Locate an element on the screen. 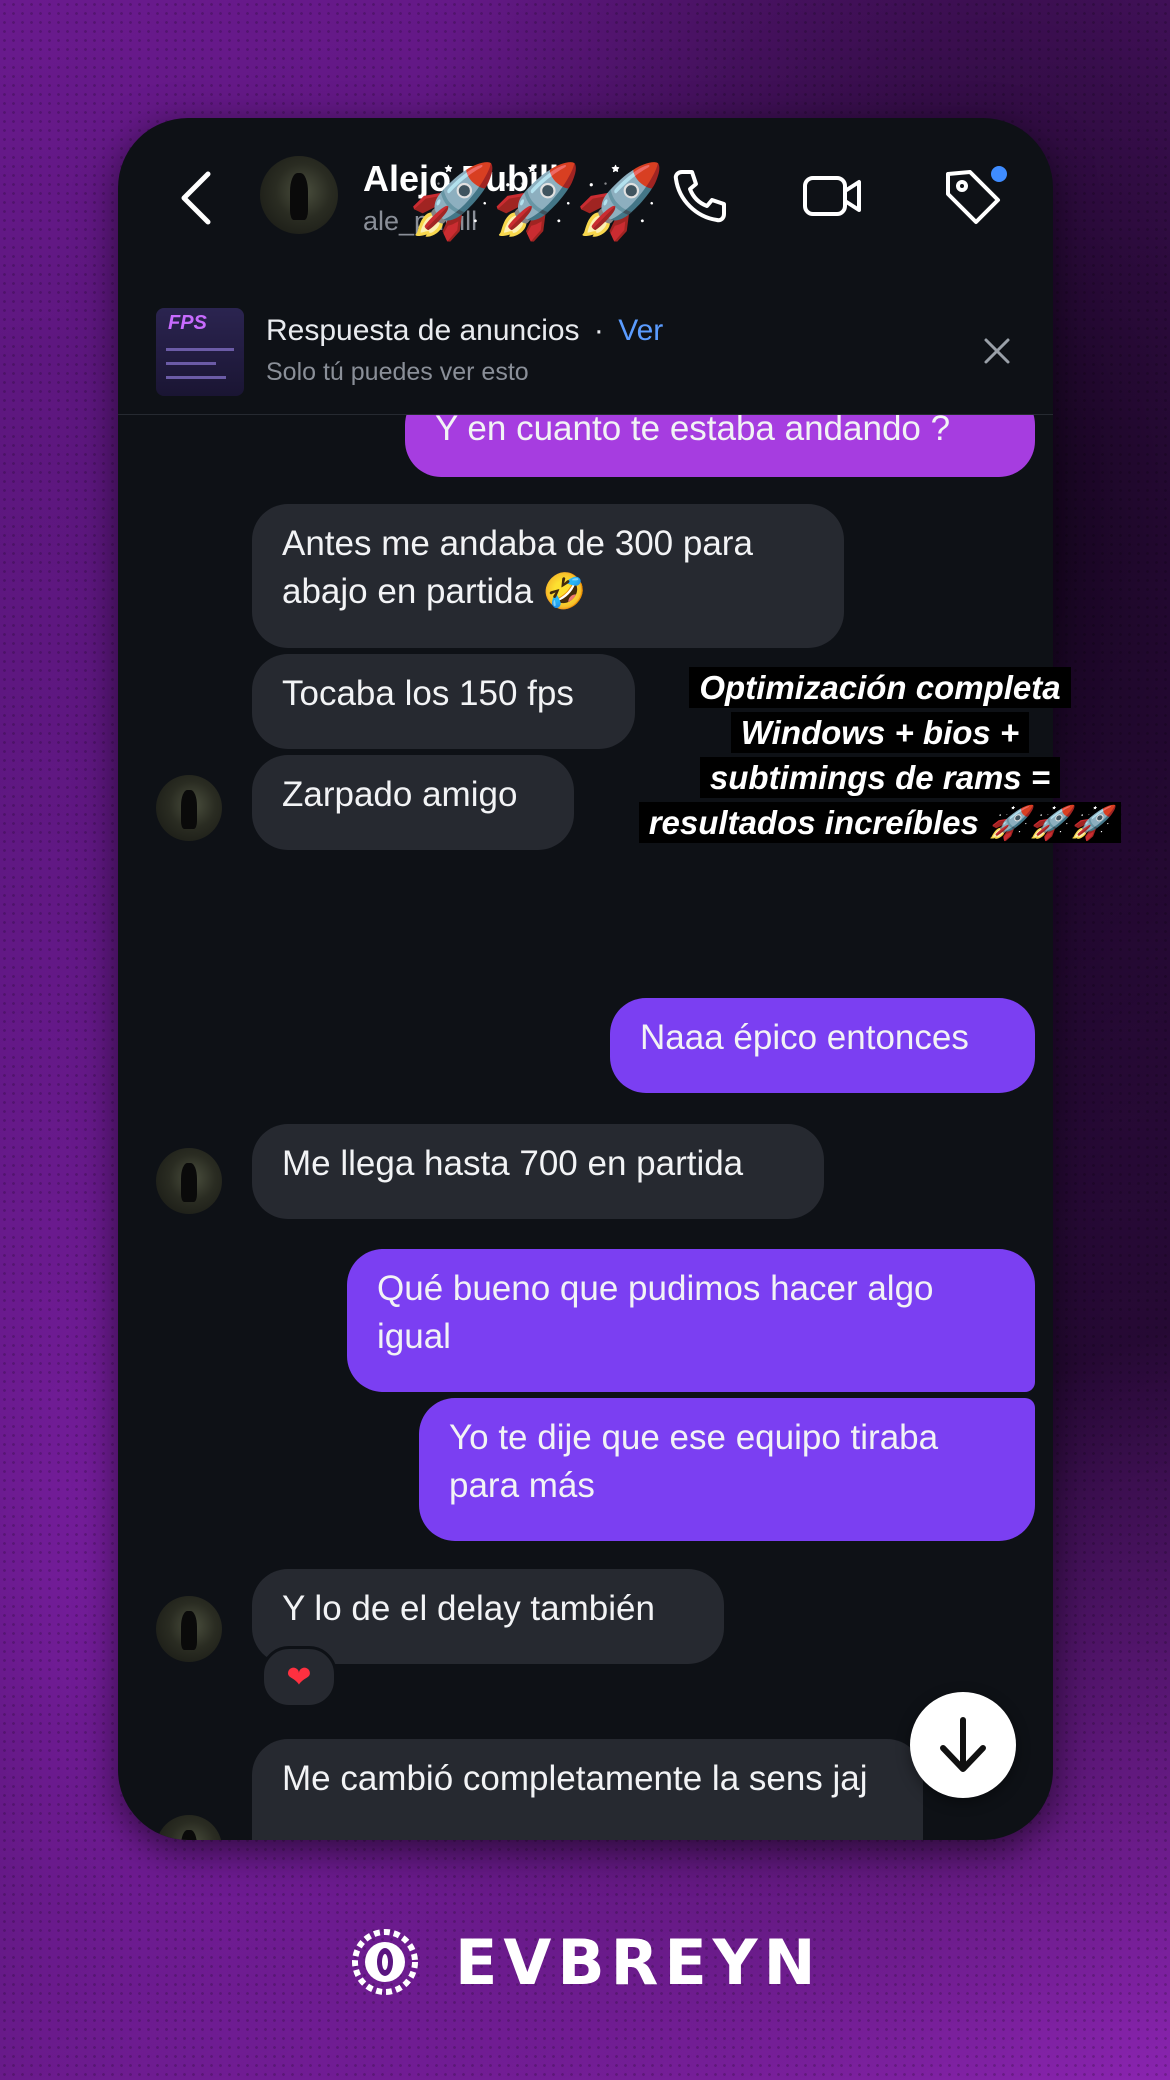 Image resolution: width=1170 pixels, height=2080 pixels. promo-caption-line: Windows + bios + is located at coordinates (880, 732).